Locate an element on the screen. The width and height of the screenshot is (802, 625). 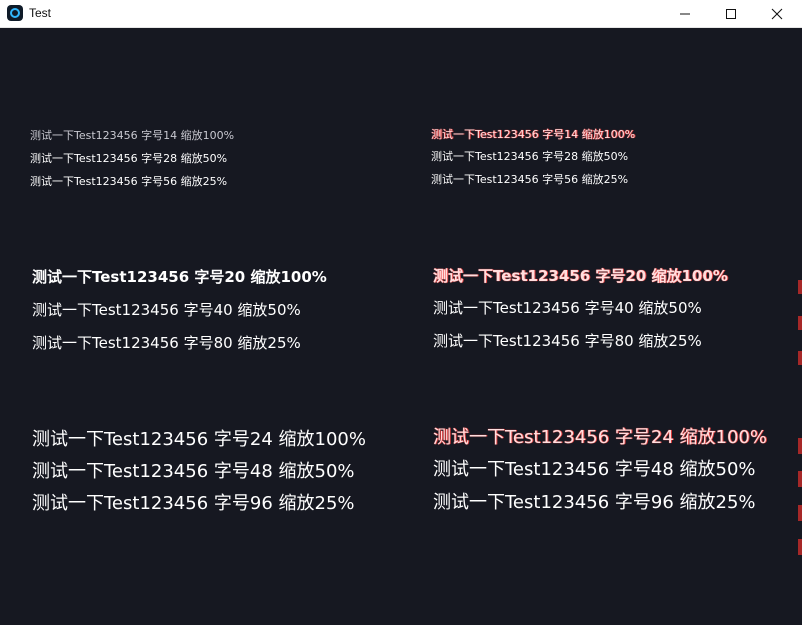
sample-right-24-100: 测试一下Test123456 字号24 缩放100% is located at coordinates (600, 437).